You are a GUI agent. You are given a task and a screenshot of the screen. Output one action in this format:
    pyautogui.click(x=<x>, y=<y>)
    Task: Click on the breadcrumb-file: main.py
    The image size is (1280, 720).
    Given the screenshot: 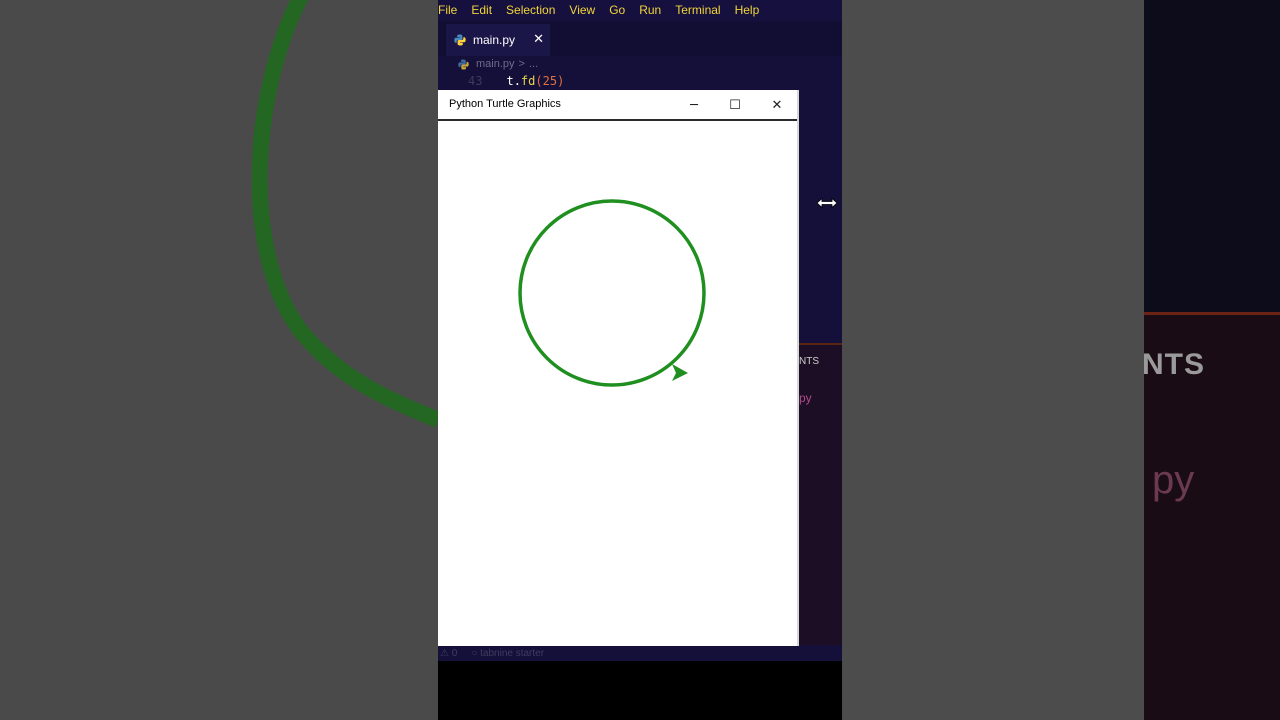 What is the action you would take?
    pyautogui.click(x=495, y=64)
    